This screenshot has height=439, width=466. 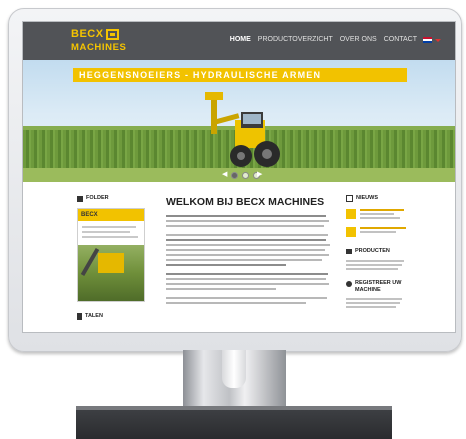 What do you see at coordinates (295, 40) in the screenshot?
I see `nav-item-productoverzicht: PRODUCTOVERZICHT` at bounding box center [295, 40].